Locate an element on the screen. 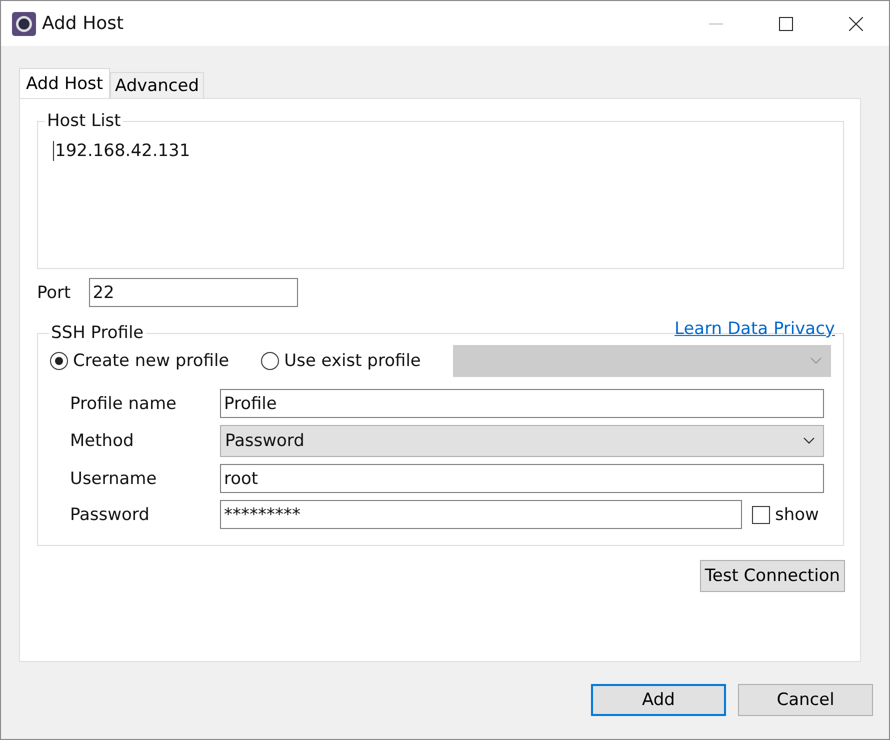  radio-option: Create new profile is located at coordinates (140, 361).